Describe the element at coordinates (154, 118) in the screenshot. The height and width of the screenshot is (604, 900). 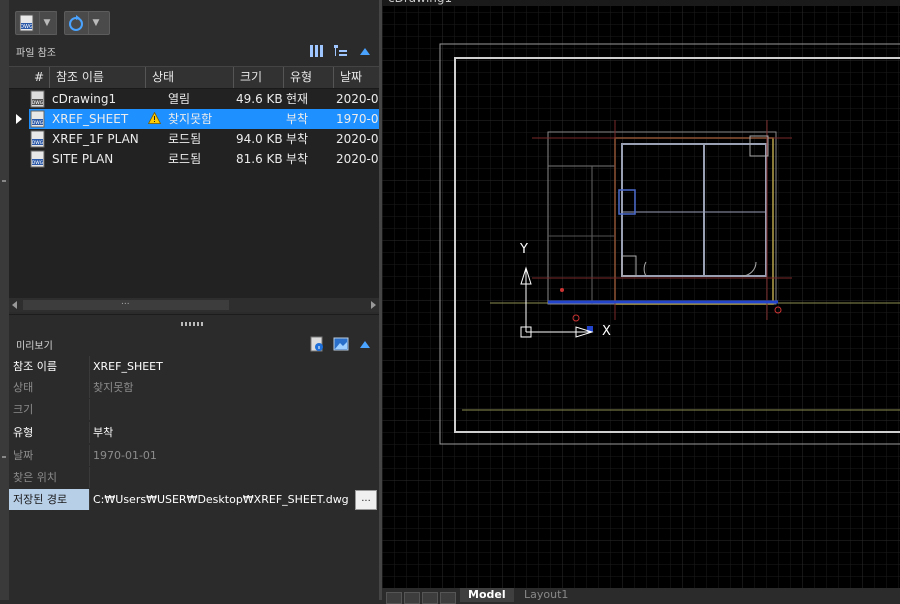
I see `warning-icon` at that location.